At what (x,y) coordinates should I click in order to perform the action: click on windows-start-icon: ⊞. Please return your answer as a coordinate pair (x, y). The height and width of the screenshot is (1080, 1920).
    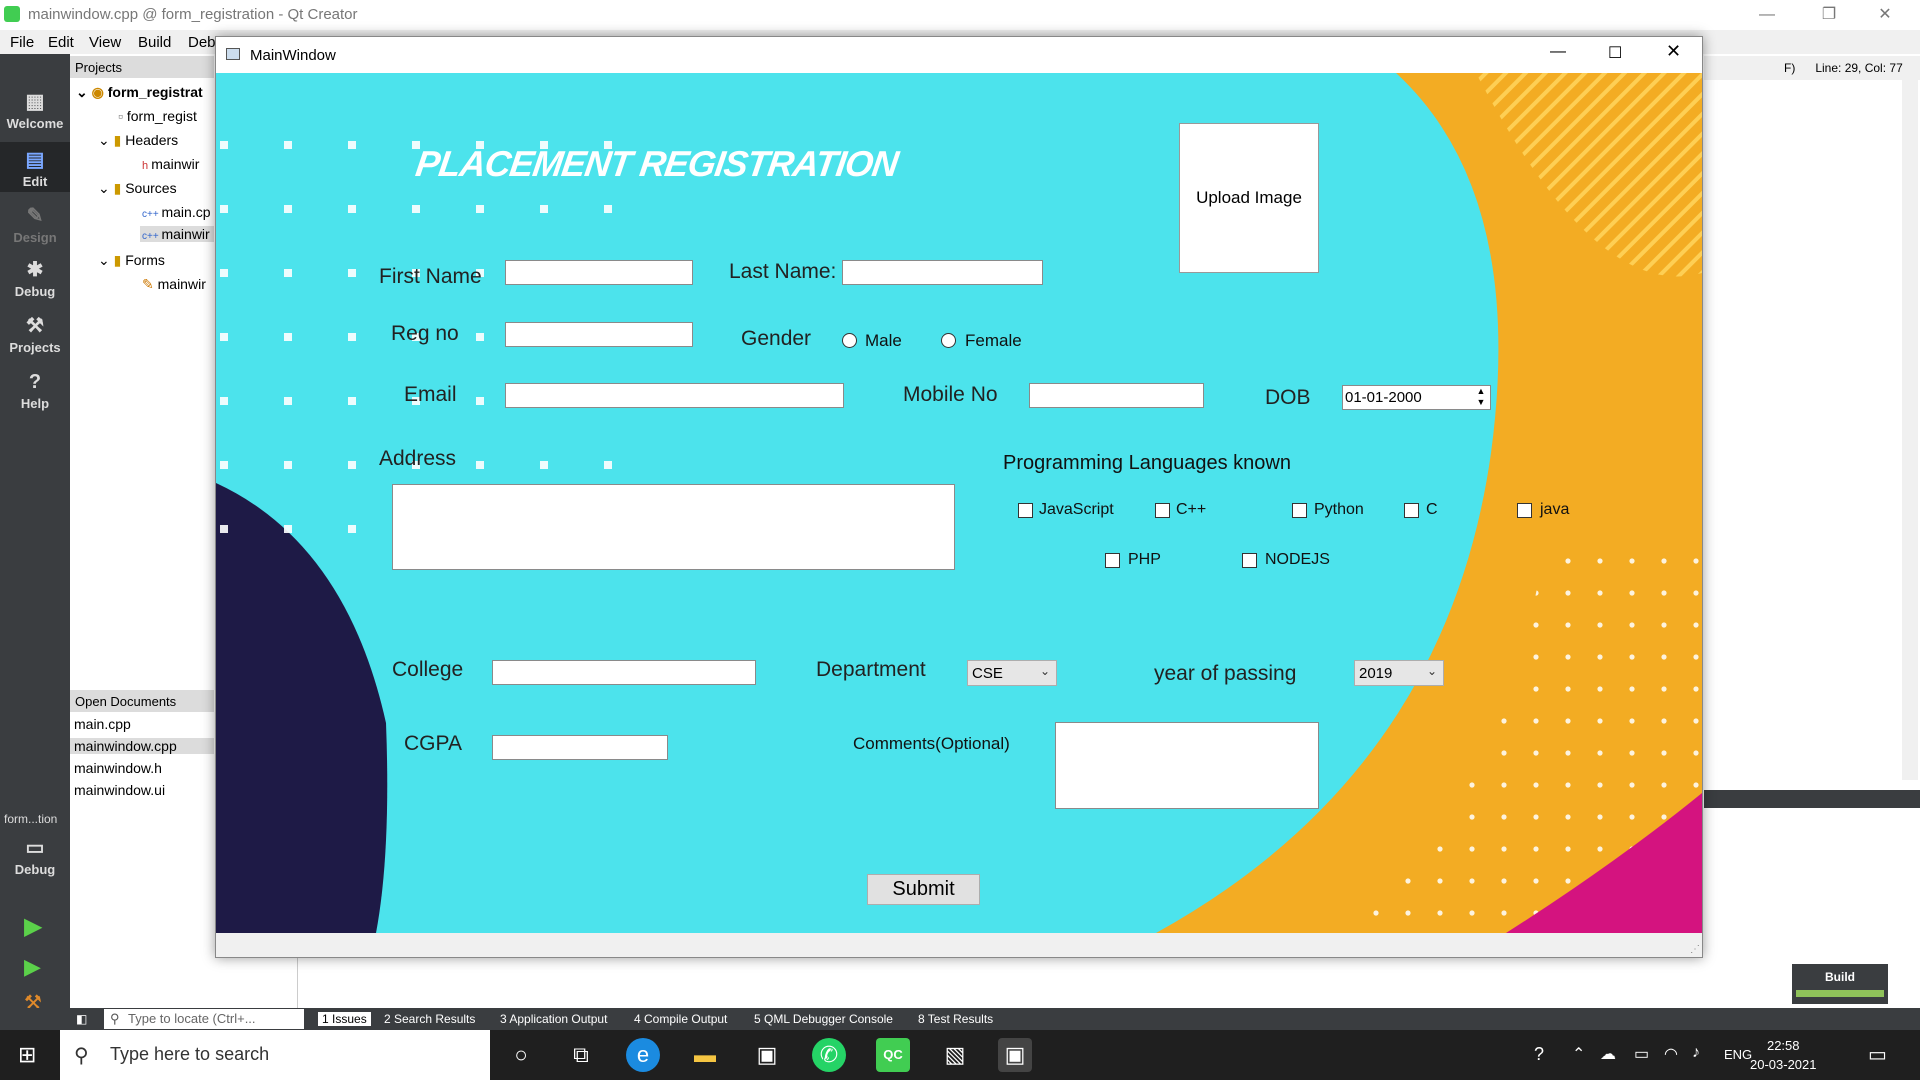
    Looking at the image, I should click on (27, 1055).